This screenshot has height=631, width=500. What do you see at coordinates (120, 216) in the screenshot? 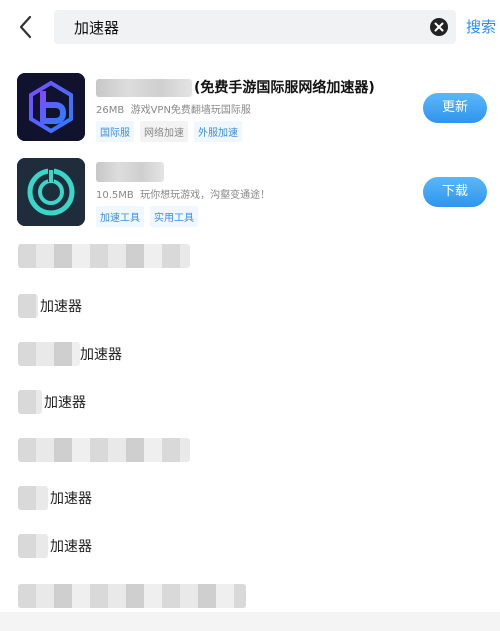
I see `tag: 加速工具` at bounding box center [120, 216].